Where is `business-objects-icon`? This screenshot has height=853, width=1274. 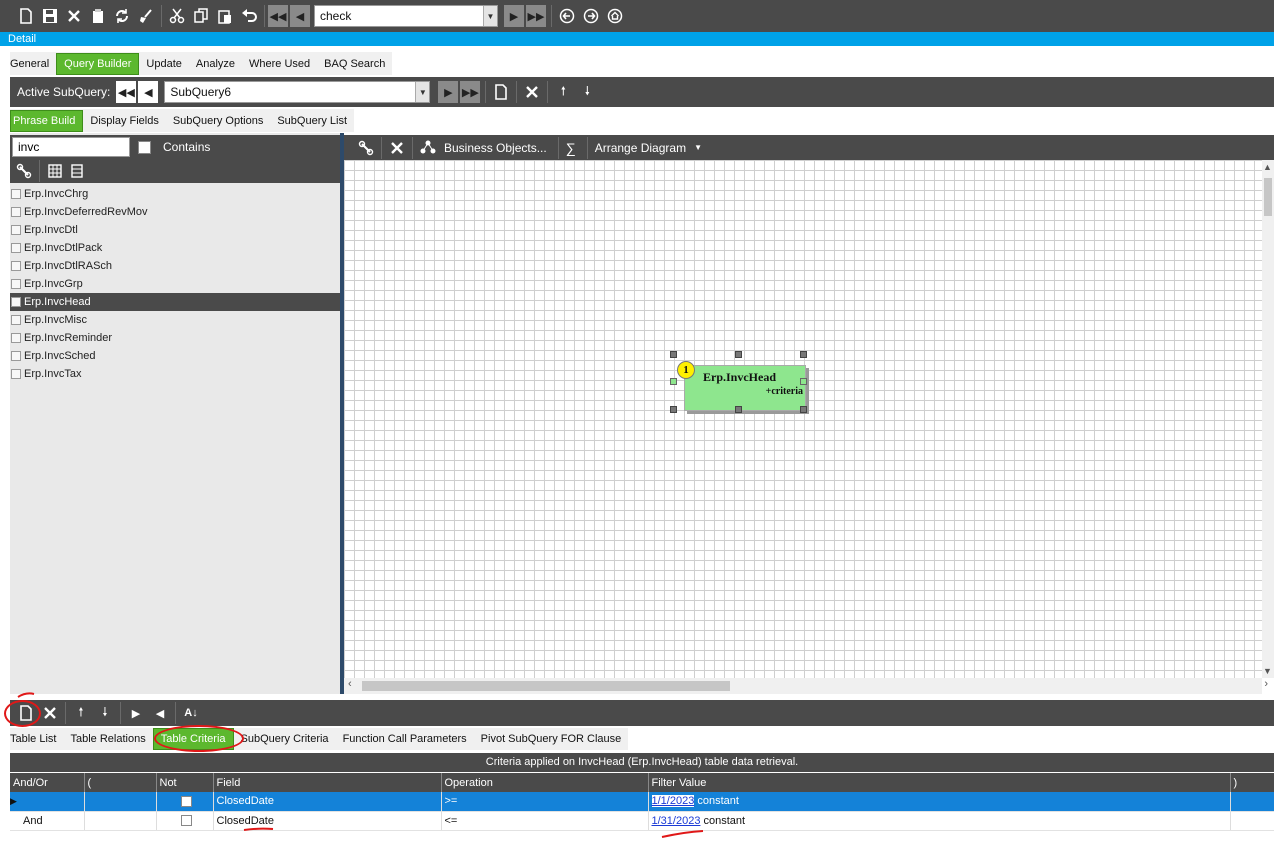 business-objects-icon is located at coordinates (428, 148).